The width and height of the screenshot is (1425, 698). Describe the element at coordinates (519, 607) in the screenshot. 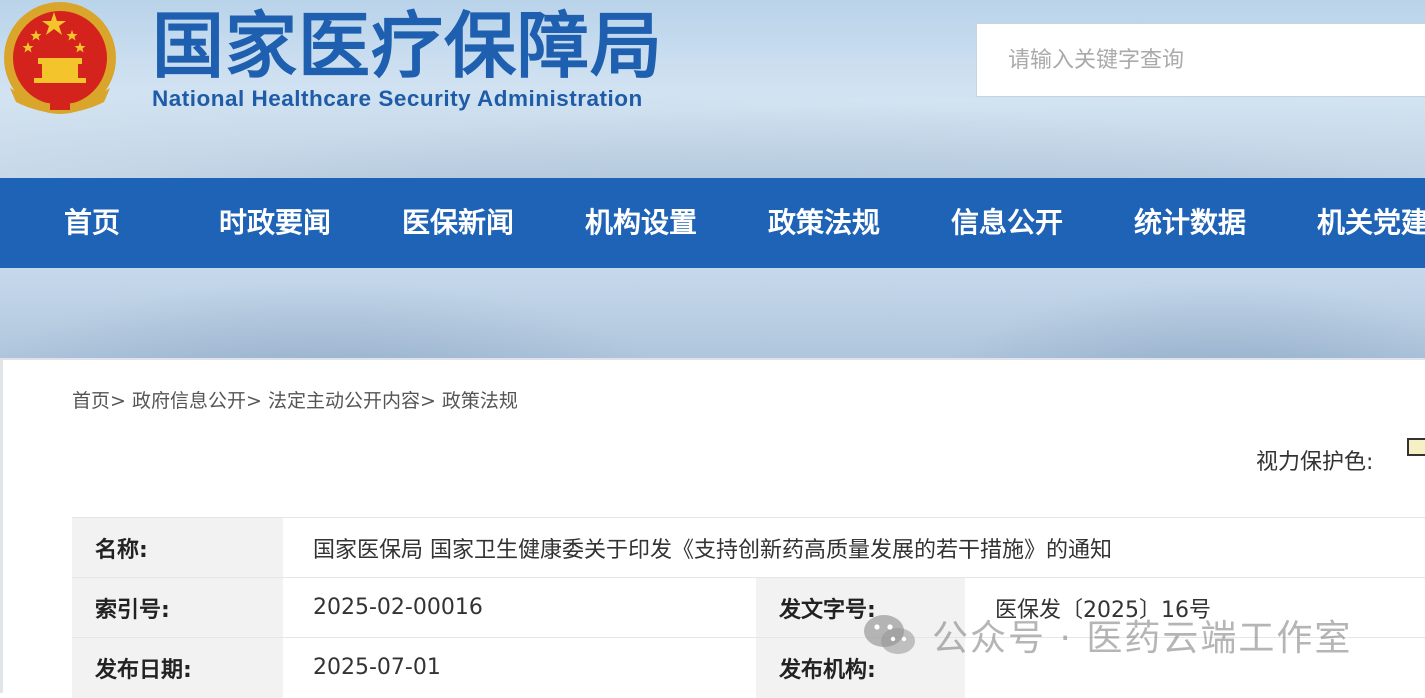

I see `index-value: 2025-02-00016` at that location.